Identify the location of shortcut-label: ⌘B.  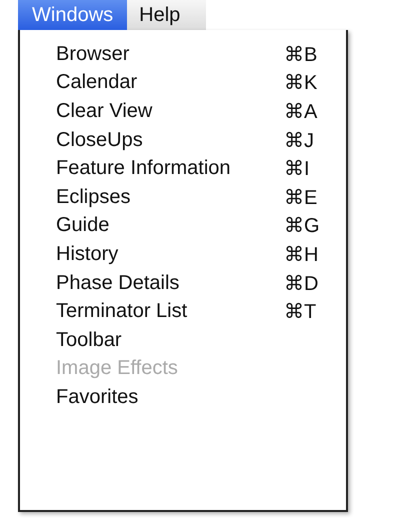
(301, 54).